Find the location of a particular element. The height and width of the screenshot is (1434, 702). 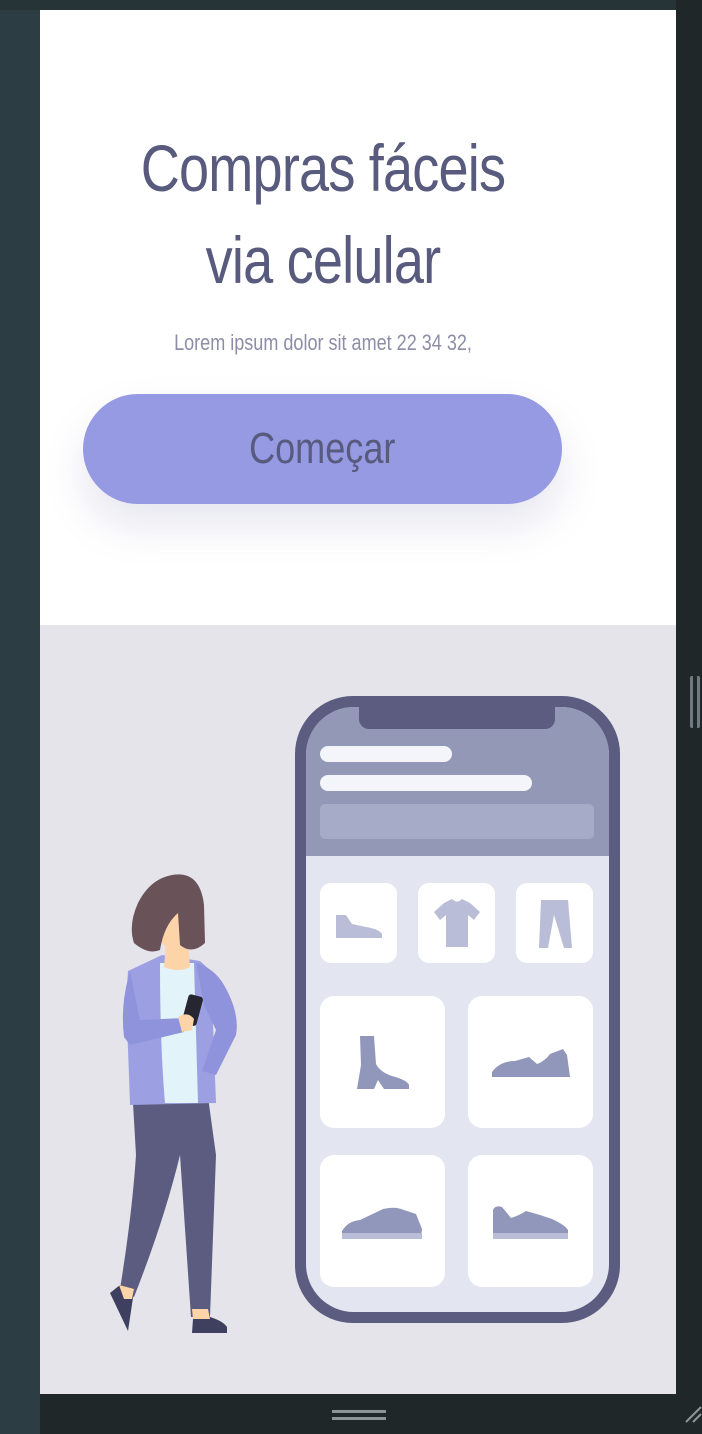

woman-shoe-right is located at coordinates (209, 1325).